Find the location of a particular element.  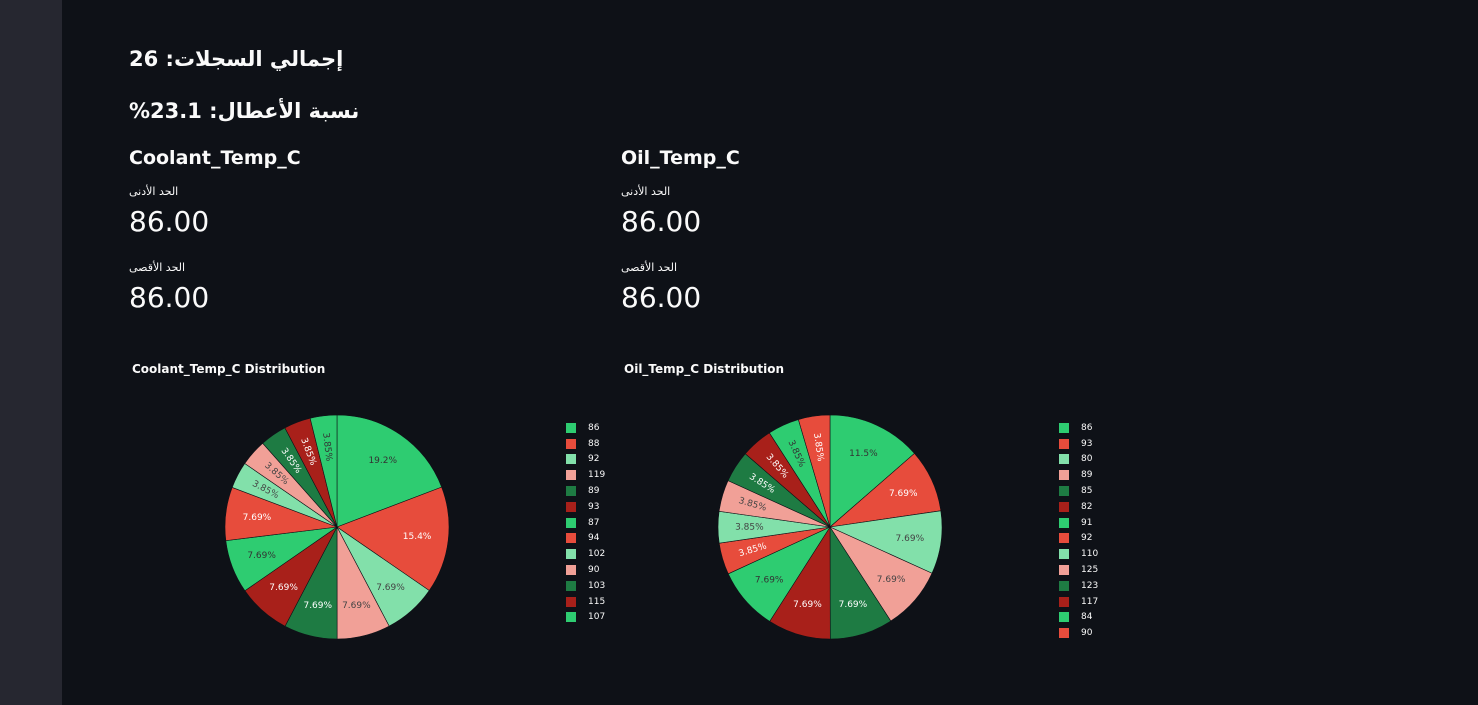

metric-title-oil: Oil_Temp_C is located at coordinates (680, 158).